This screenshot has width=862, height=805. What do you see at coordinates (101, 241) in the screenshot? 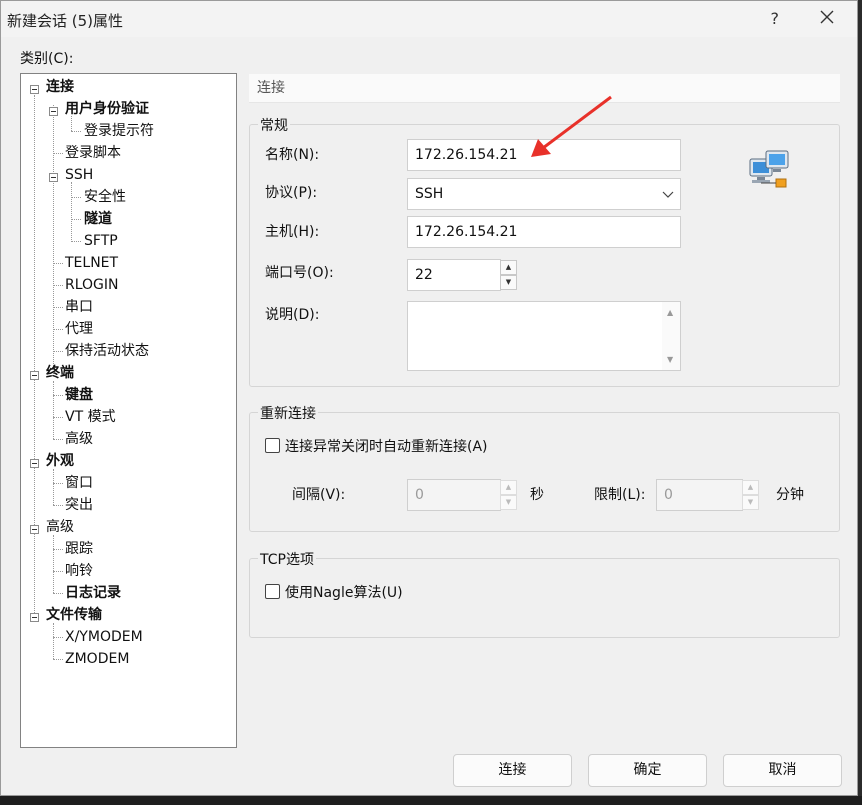
I see `tree-item-sftp: SFTP` at bounding box center [101, 241].